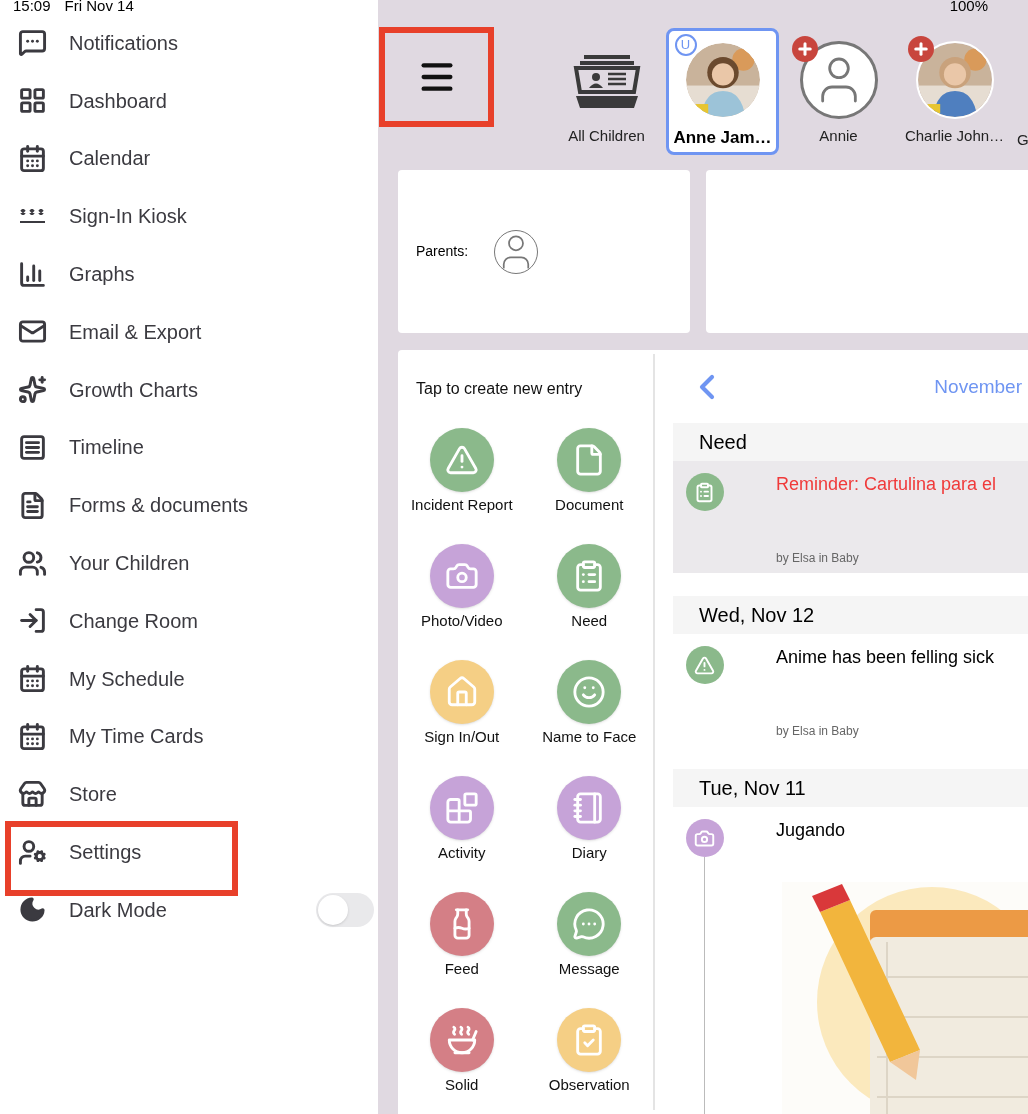  What do you see at coordinates (67, 794) in the screenshot?
I see `sidebar-item: Store` at bounding box center [67, 794].